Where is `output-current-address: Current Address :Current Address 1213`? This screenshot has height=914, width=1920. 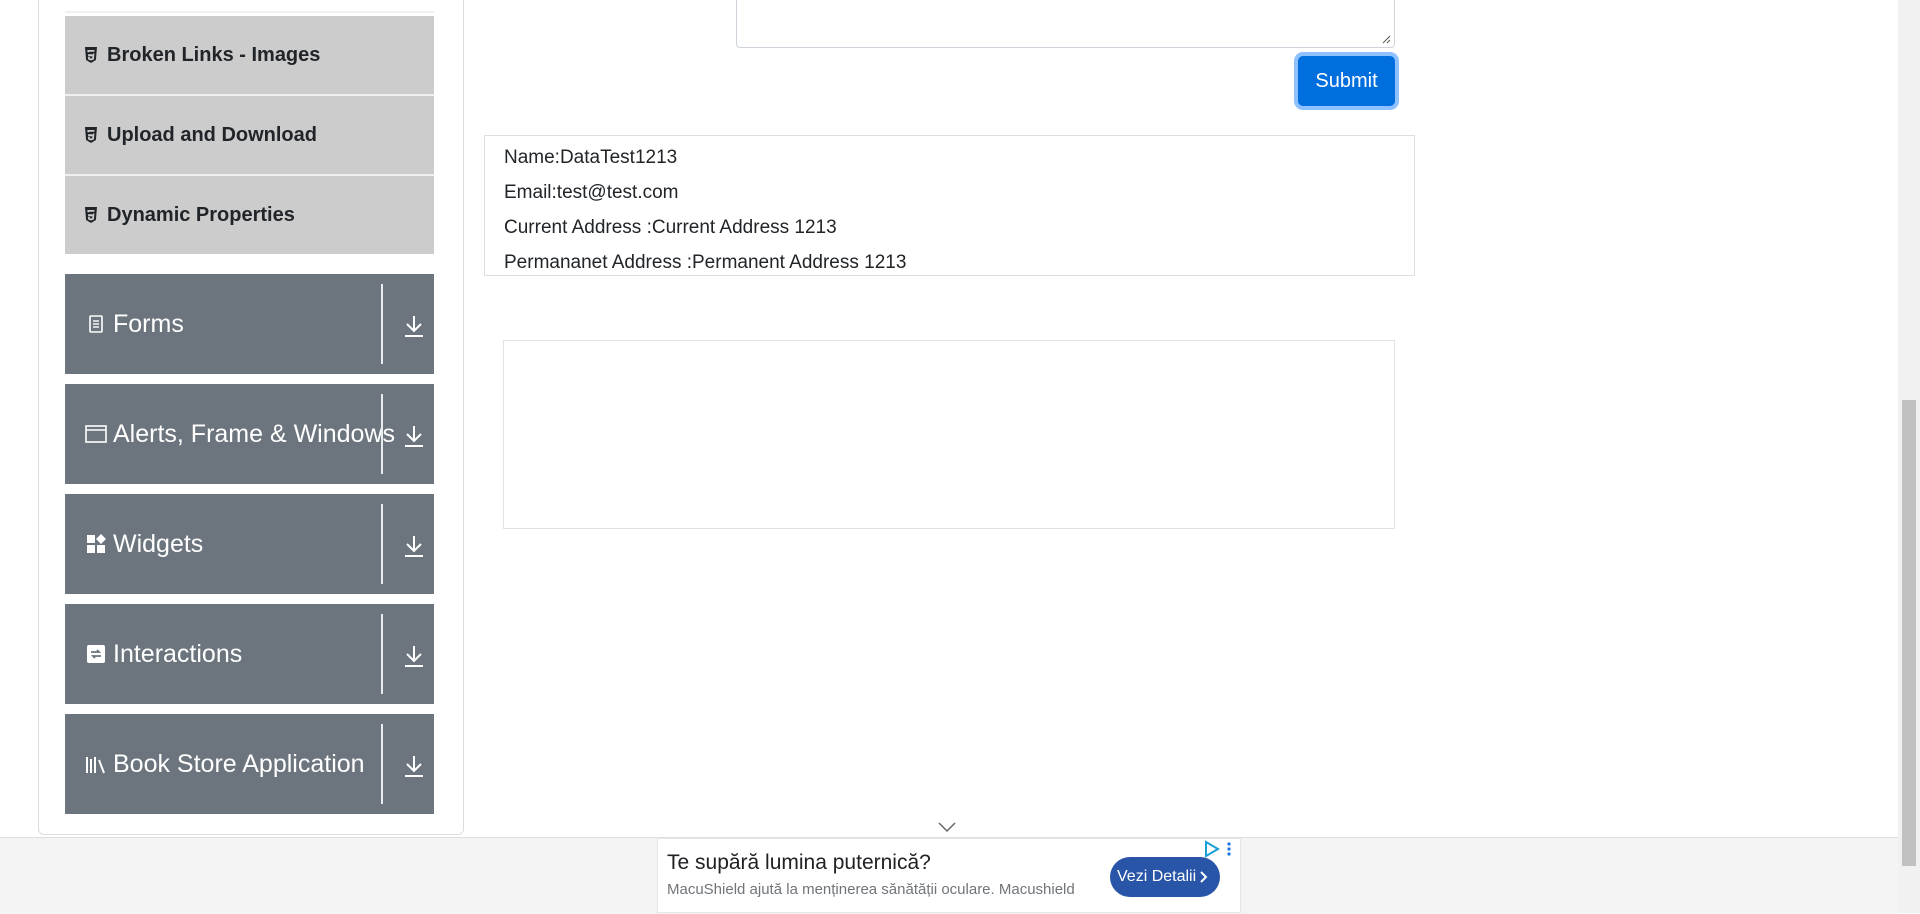 output-current-address: Current Address :Current Address 1213 is located at coordinates (670, 227).